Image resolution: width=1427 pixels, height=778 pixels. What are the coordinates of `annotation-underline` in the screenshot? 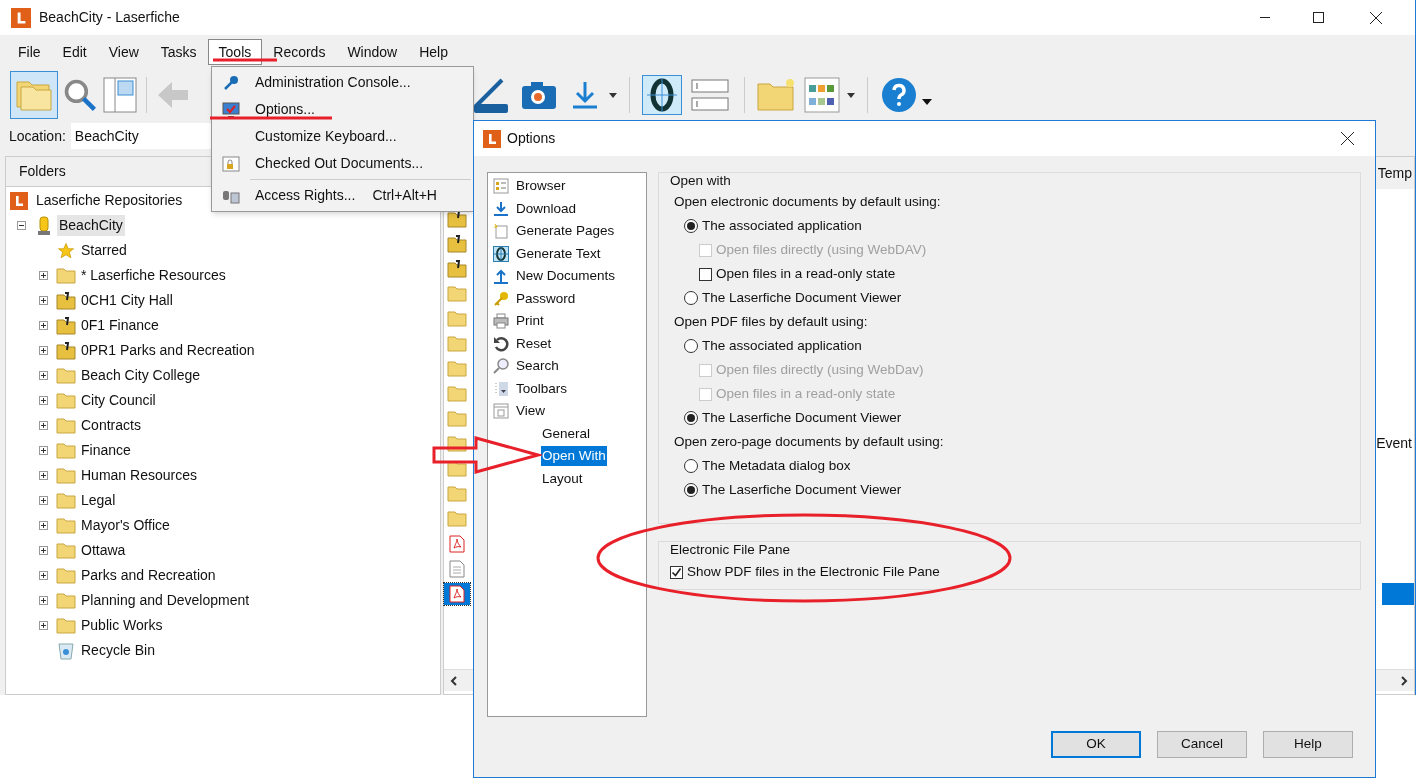 It's located at (245, 60).